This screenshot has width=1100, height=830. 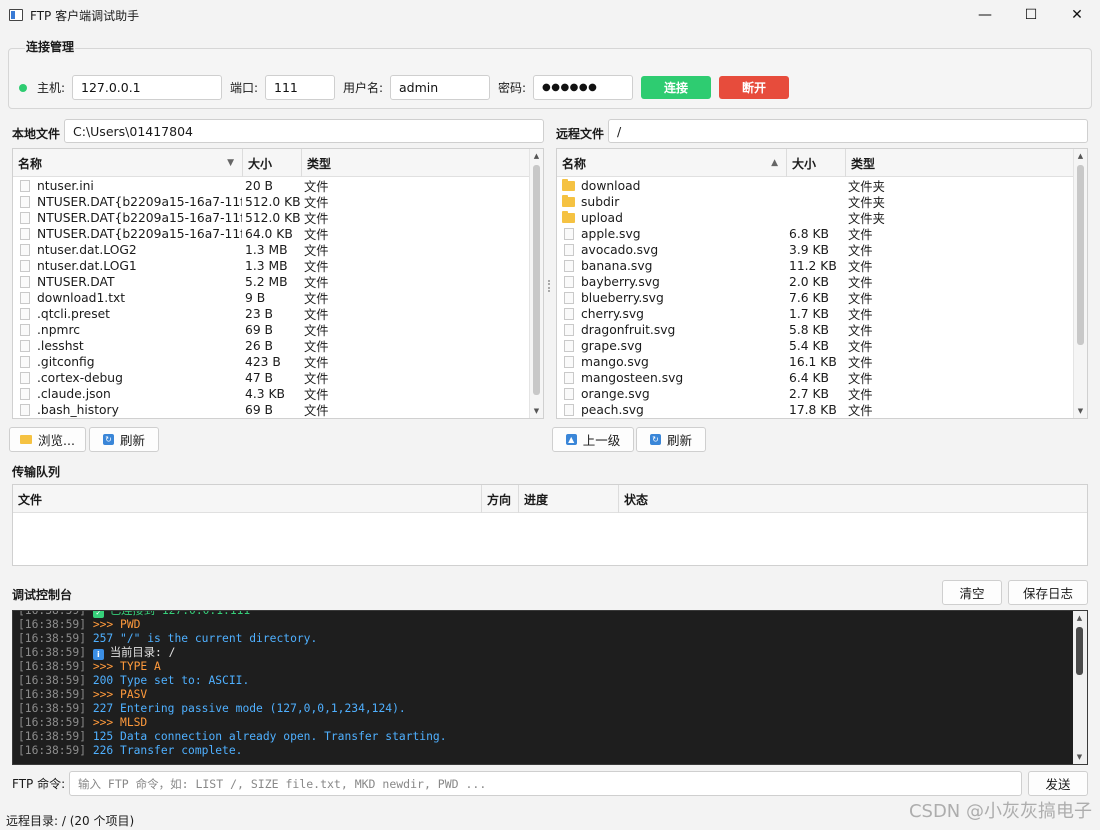 What do you see at coordinates (124, 439) in the screenshot?
I see `local-refresh-button: ↻ 刷新` at bounding box center [124, 439].